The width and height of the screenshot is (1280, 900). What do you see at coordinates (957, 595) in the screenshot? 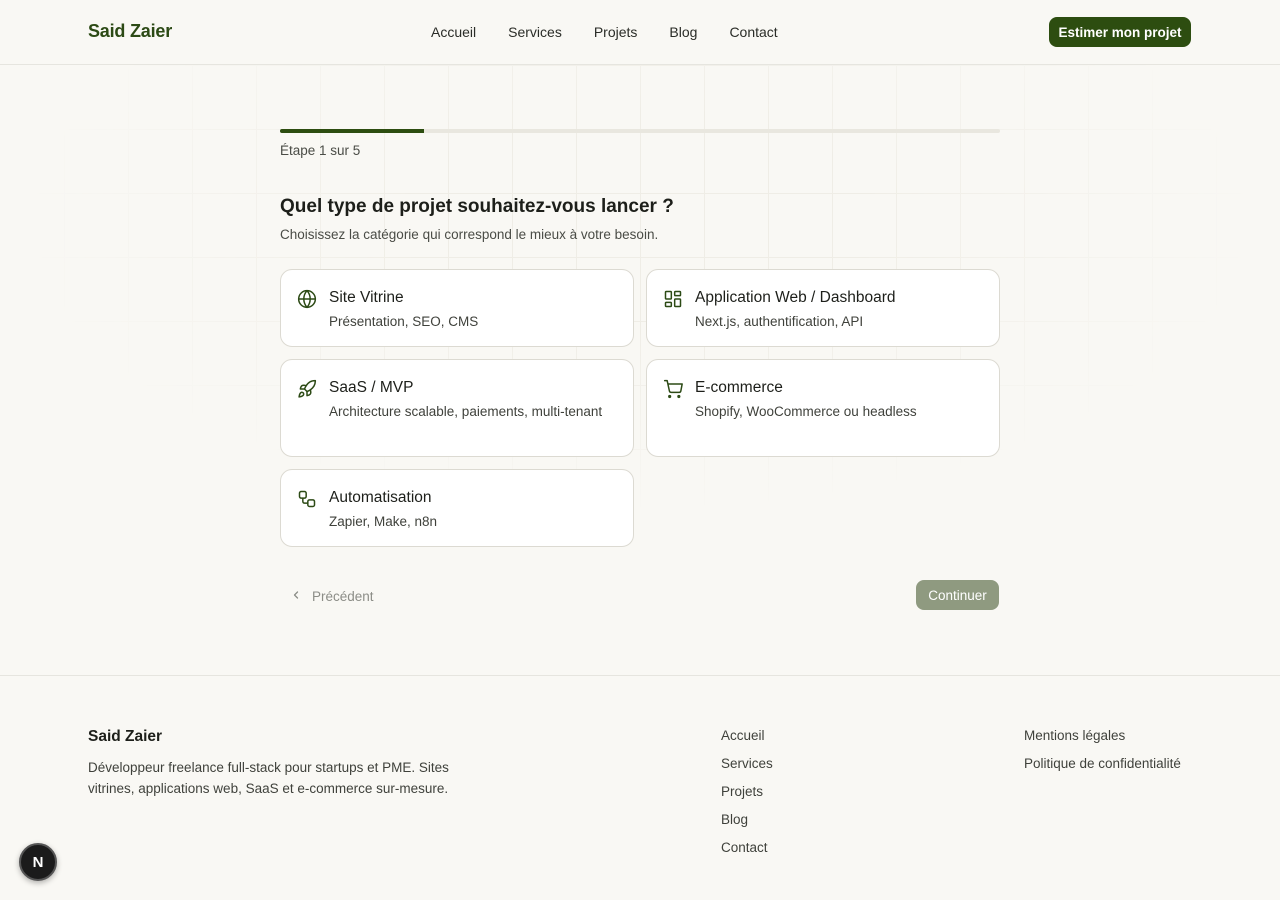
I see `continue-button: Continuer` at bounding box center [957, 595].